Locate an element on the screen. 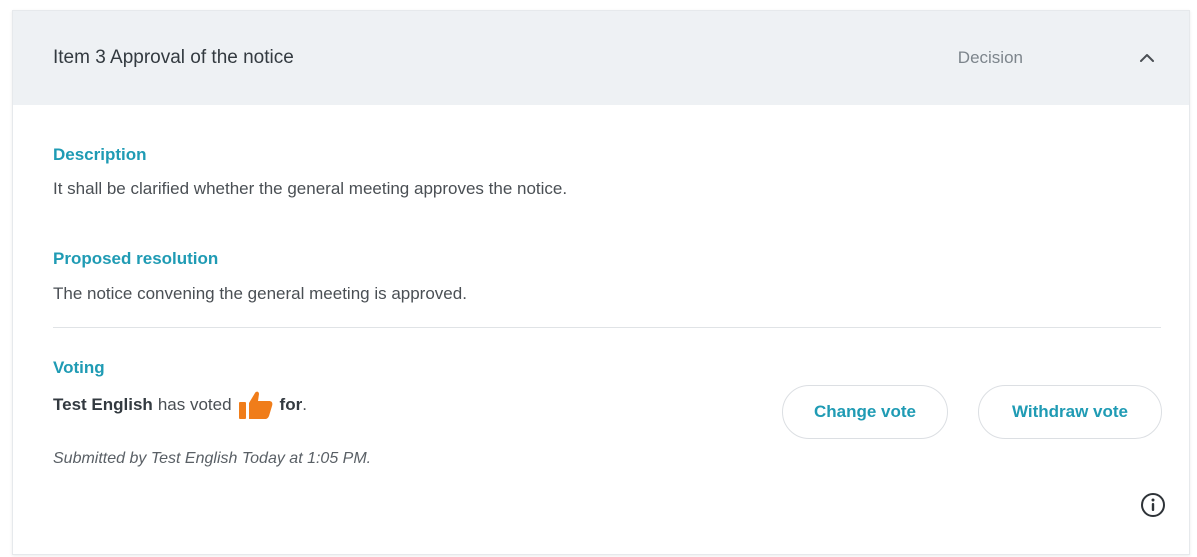 The width and height of the screenshot is (1197, 557). vote-status: Test English has voted for. is located at coordinates (180, 405).